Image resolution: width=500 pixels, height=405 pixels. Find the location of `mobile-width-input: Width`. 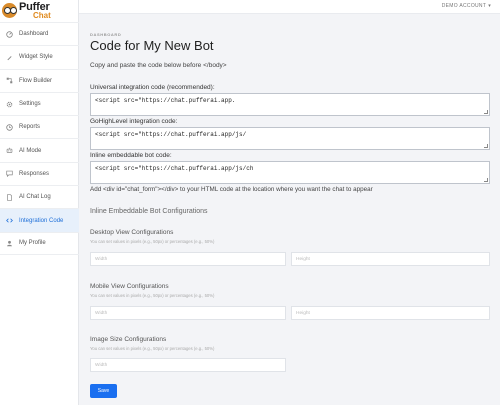

mobile-width-input: Width is located at coordinates (188, 313).